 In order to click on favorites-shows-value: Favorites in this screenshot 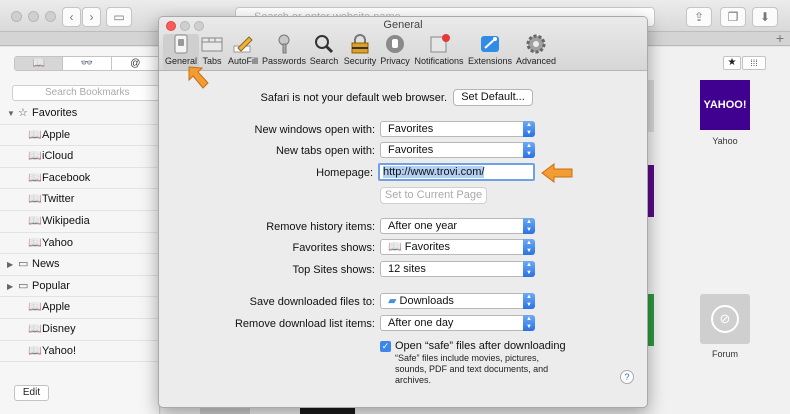, I will do `click(427, 247)`.